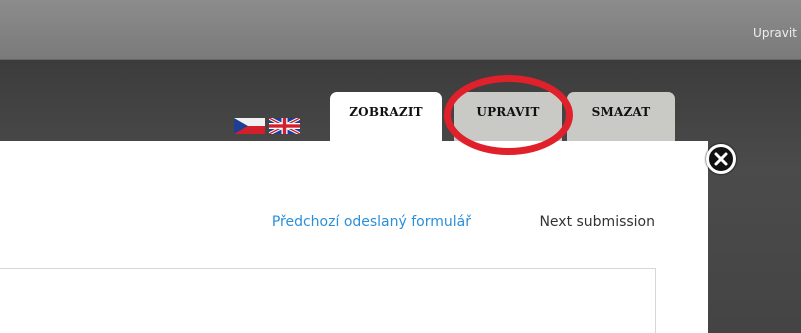 This screenshot has height=333, width=801. What do you see at coordinates (249, 126) in the screenshot?
I see `czech-flag-icon` at bounding box center [249, 126].